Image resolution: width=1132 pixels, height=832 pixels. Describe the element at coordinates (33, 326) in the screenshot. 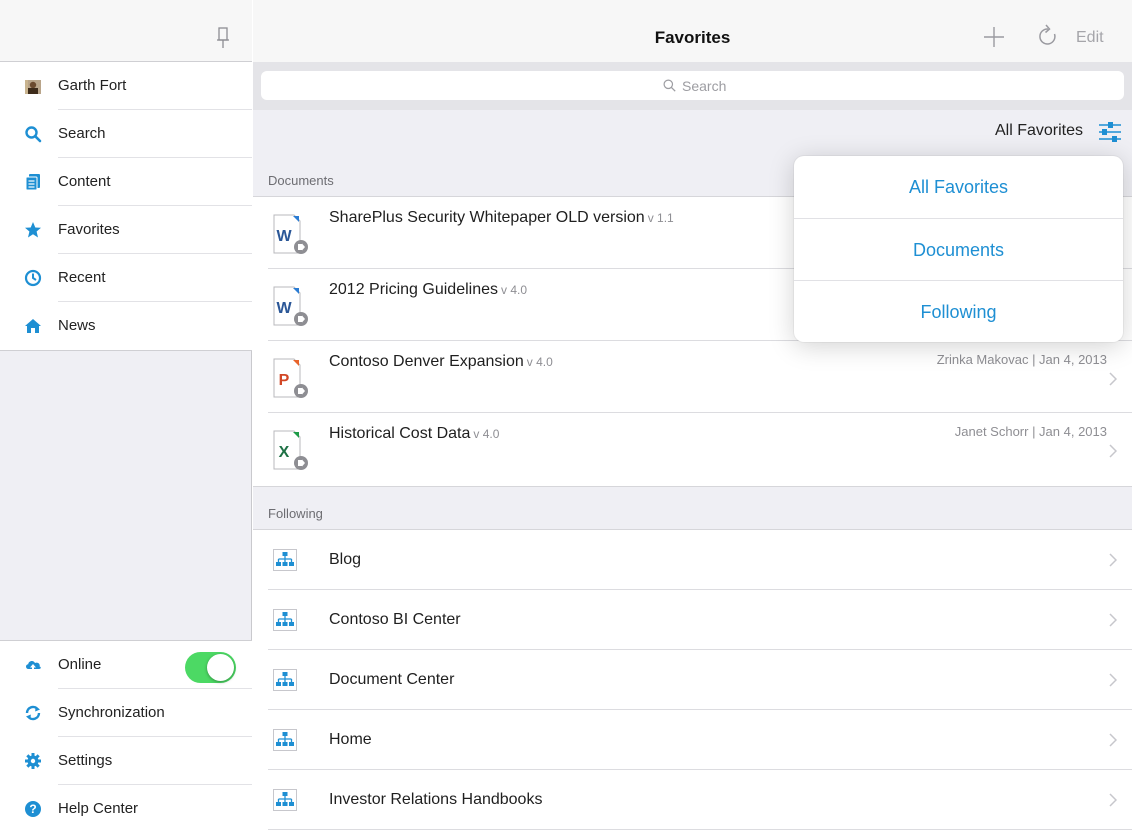

I see `home-icon` at that location.